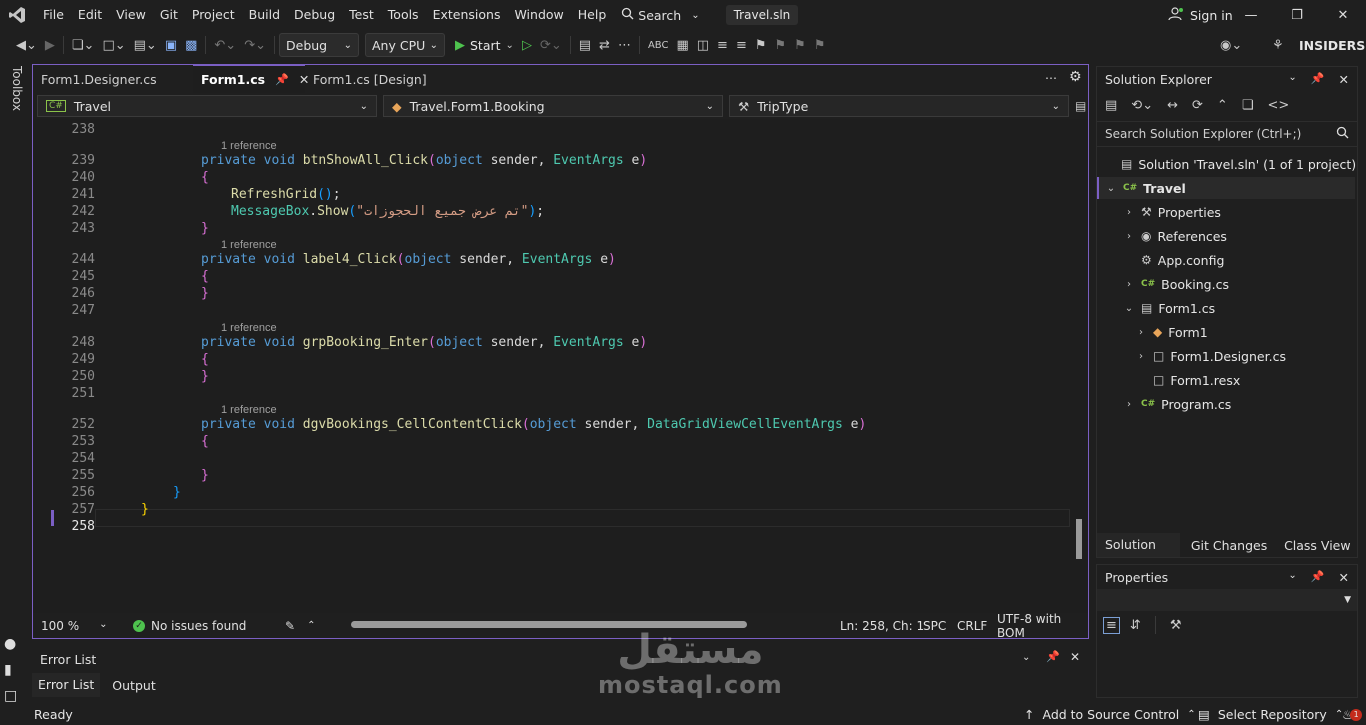 This screenshot has height=725, width=1366. What do you see at coordinates (1169, 308) in the screenshot?
I see `tree-item: ⌄ ▤ Form1.cs` at bounding box center [1169, 308].